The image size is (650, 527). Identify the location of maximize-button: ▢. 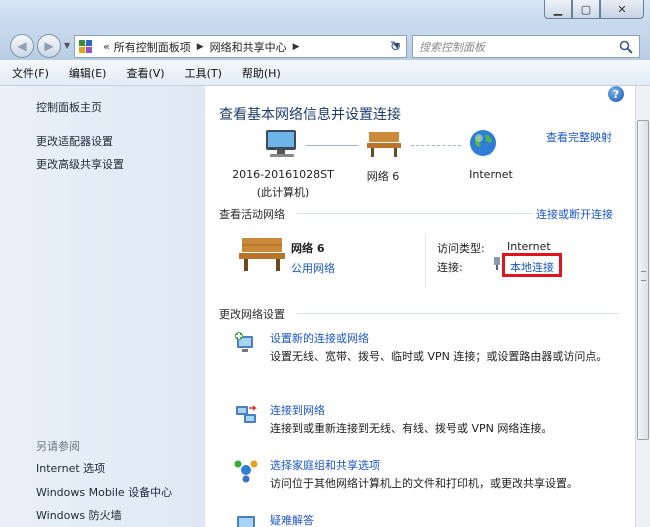
(586, 9).